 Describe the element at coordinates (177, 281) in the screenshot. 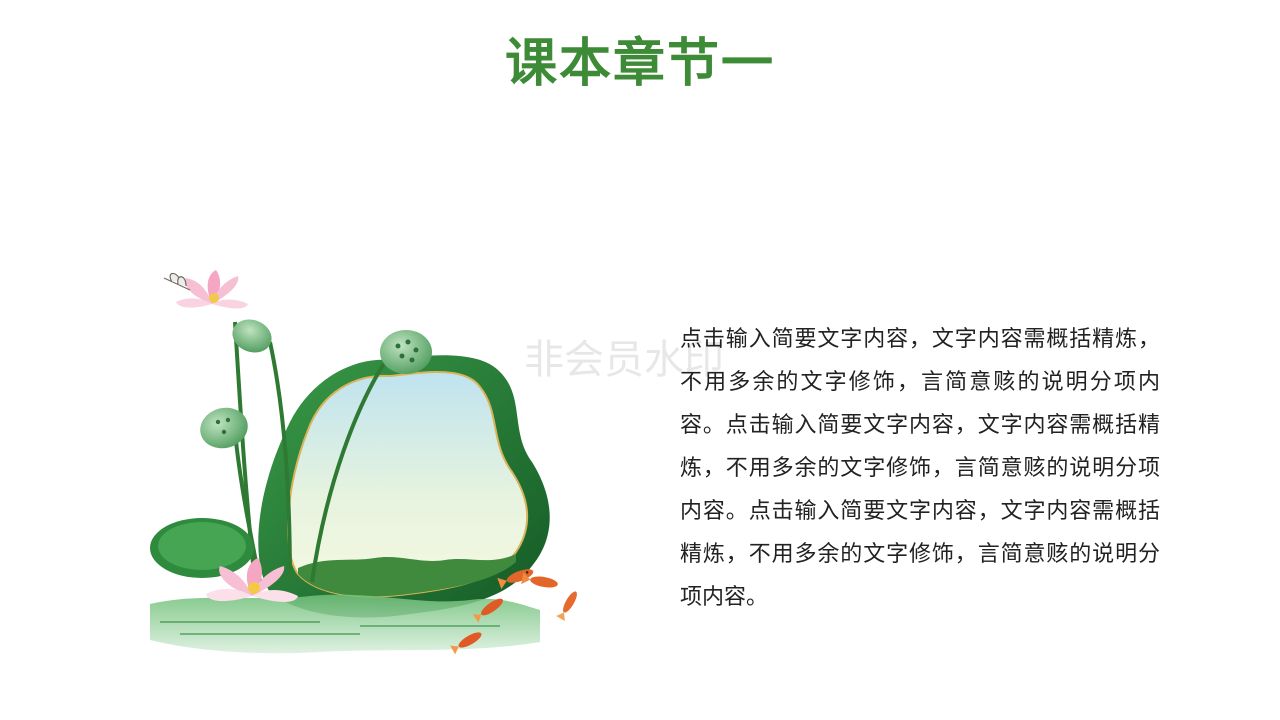

I see `dragonfly-icon` at that location.